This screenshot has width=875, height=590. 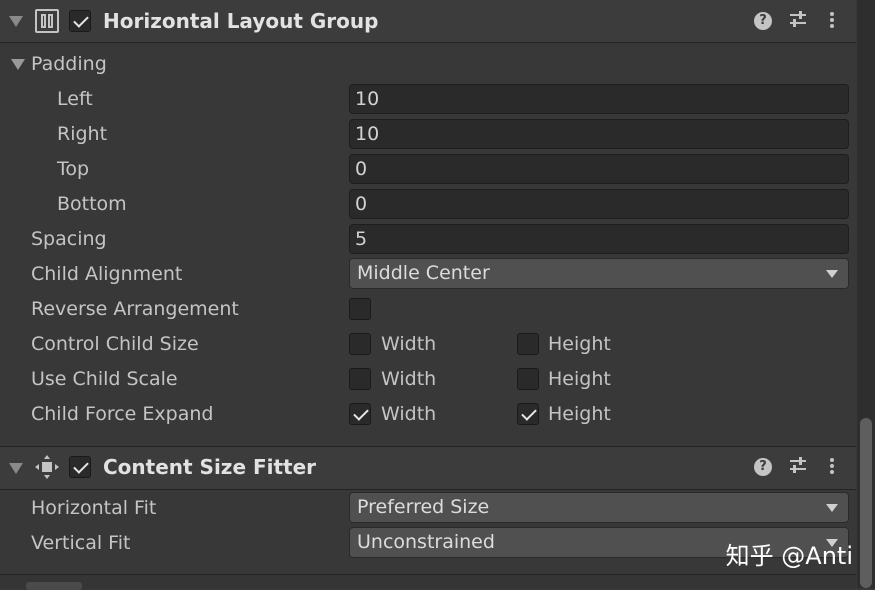 I want to click on padding-right-field: 10, so click(x=599, y=134).